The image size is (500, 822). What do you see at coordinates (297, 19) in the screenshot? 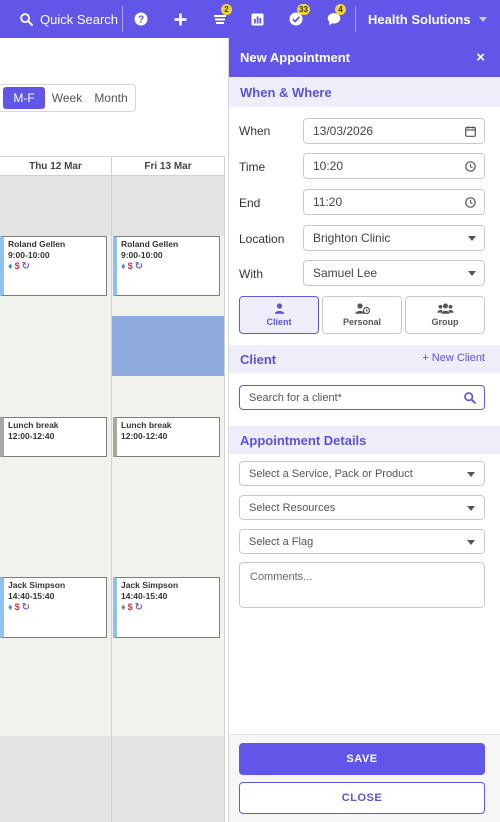
I see `tasks-button: 33` at bounding box center [297, 19].